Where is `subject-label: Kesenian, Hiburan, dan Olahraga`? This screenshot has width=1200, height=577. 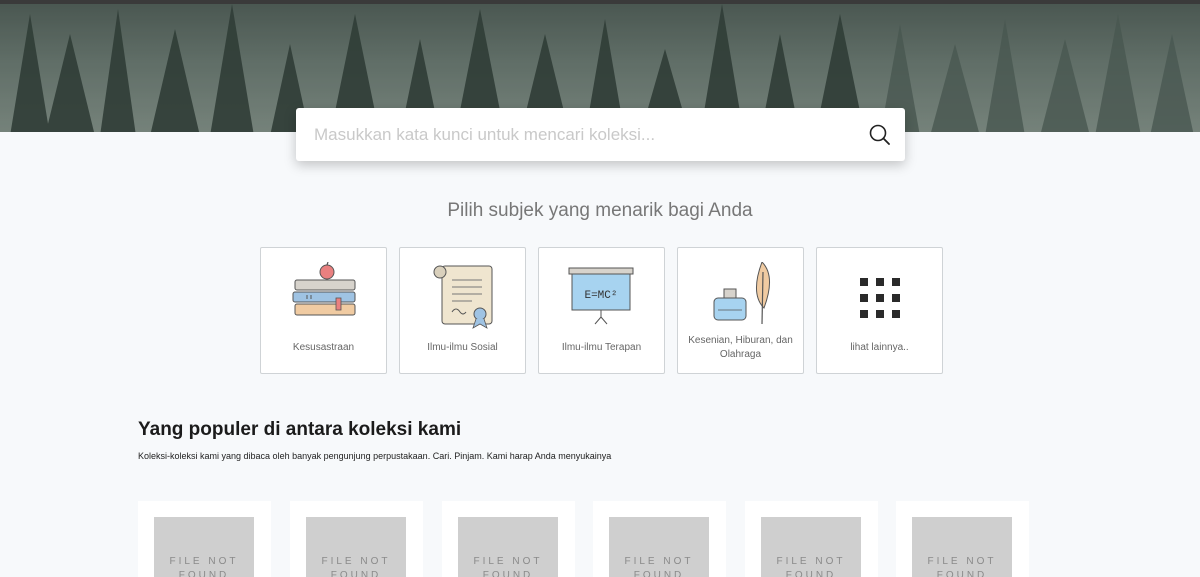 subject-label: Kesenian, Hiburan, dan Olahraga is located at coordinates (740, 347).